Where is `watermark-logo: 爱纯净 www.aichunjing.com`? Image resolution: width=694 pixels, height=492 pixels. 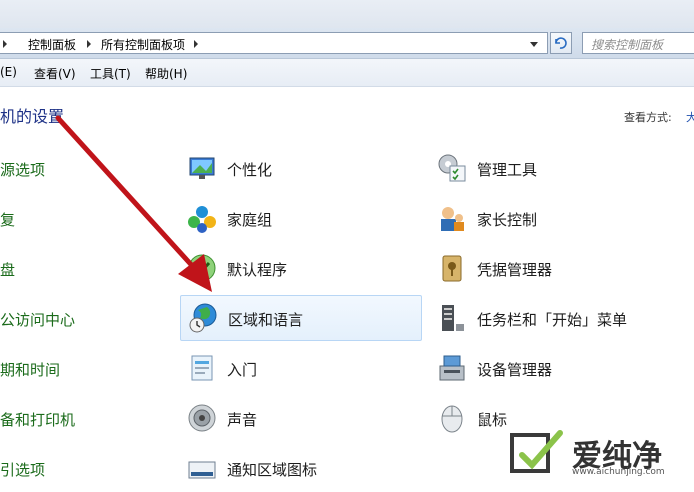
watermark-logo: 爱纯净 www.aichunjing.com is located at coordinates (598, 454).